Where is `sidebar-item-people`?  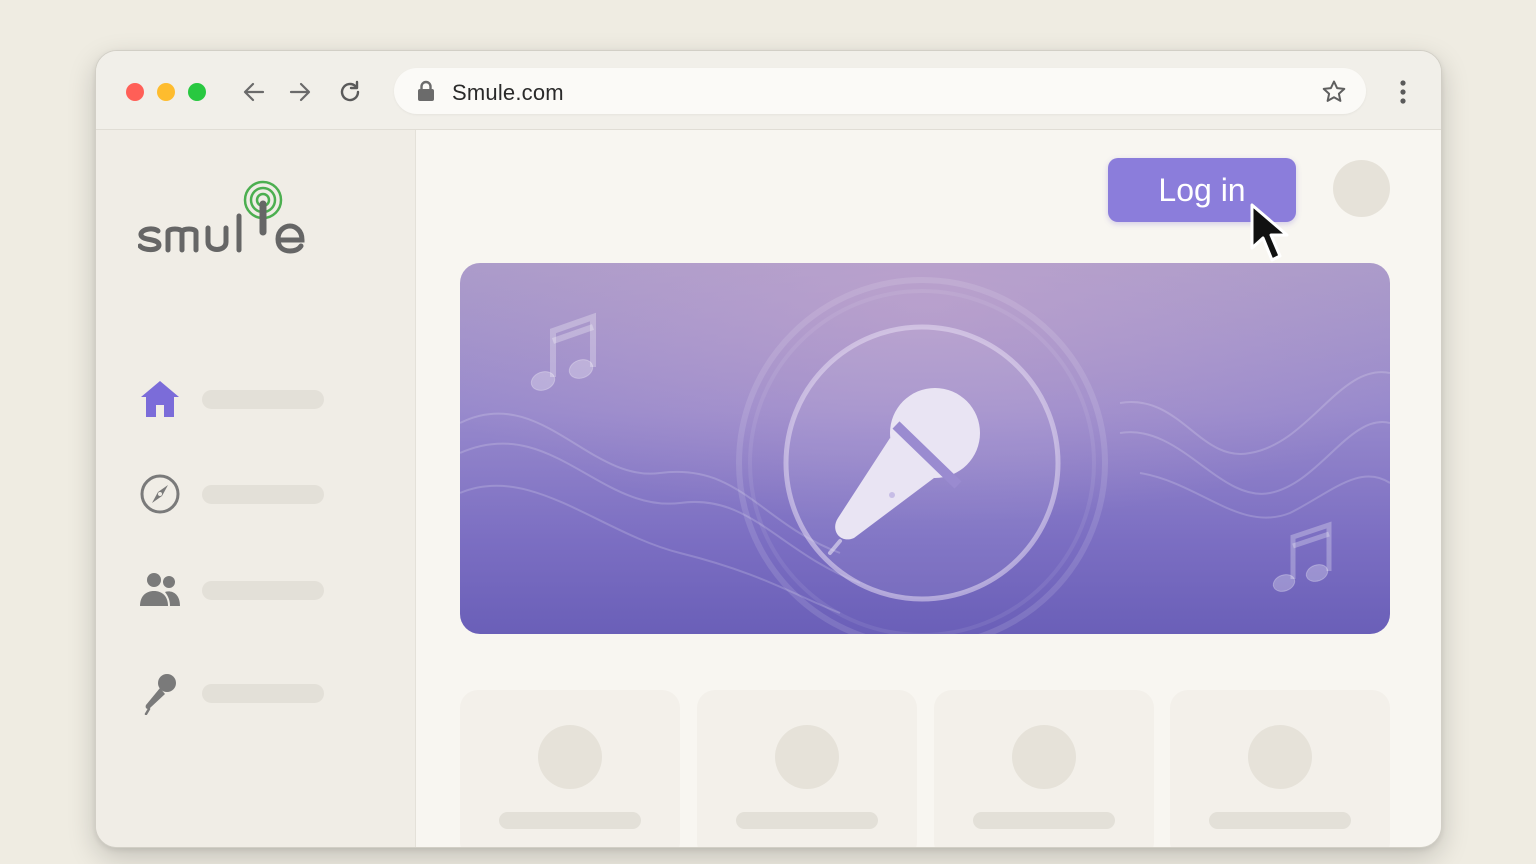
sidebar-item-people is located at coordinates (238, 590).